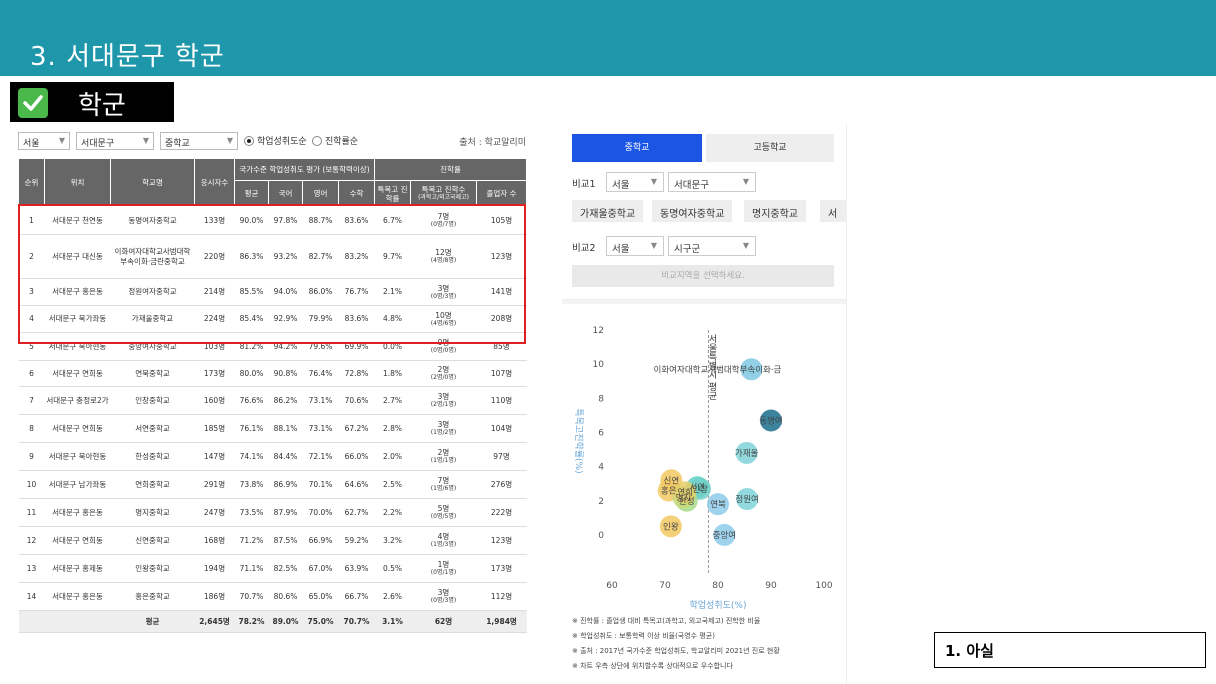 The image size is (1216, 684). Describe the element at coordinates (601, 536) in the screenshot. I see `y-tick-label: 0` at that location.